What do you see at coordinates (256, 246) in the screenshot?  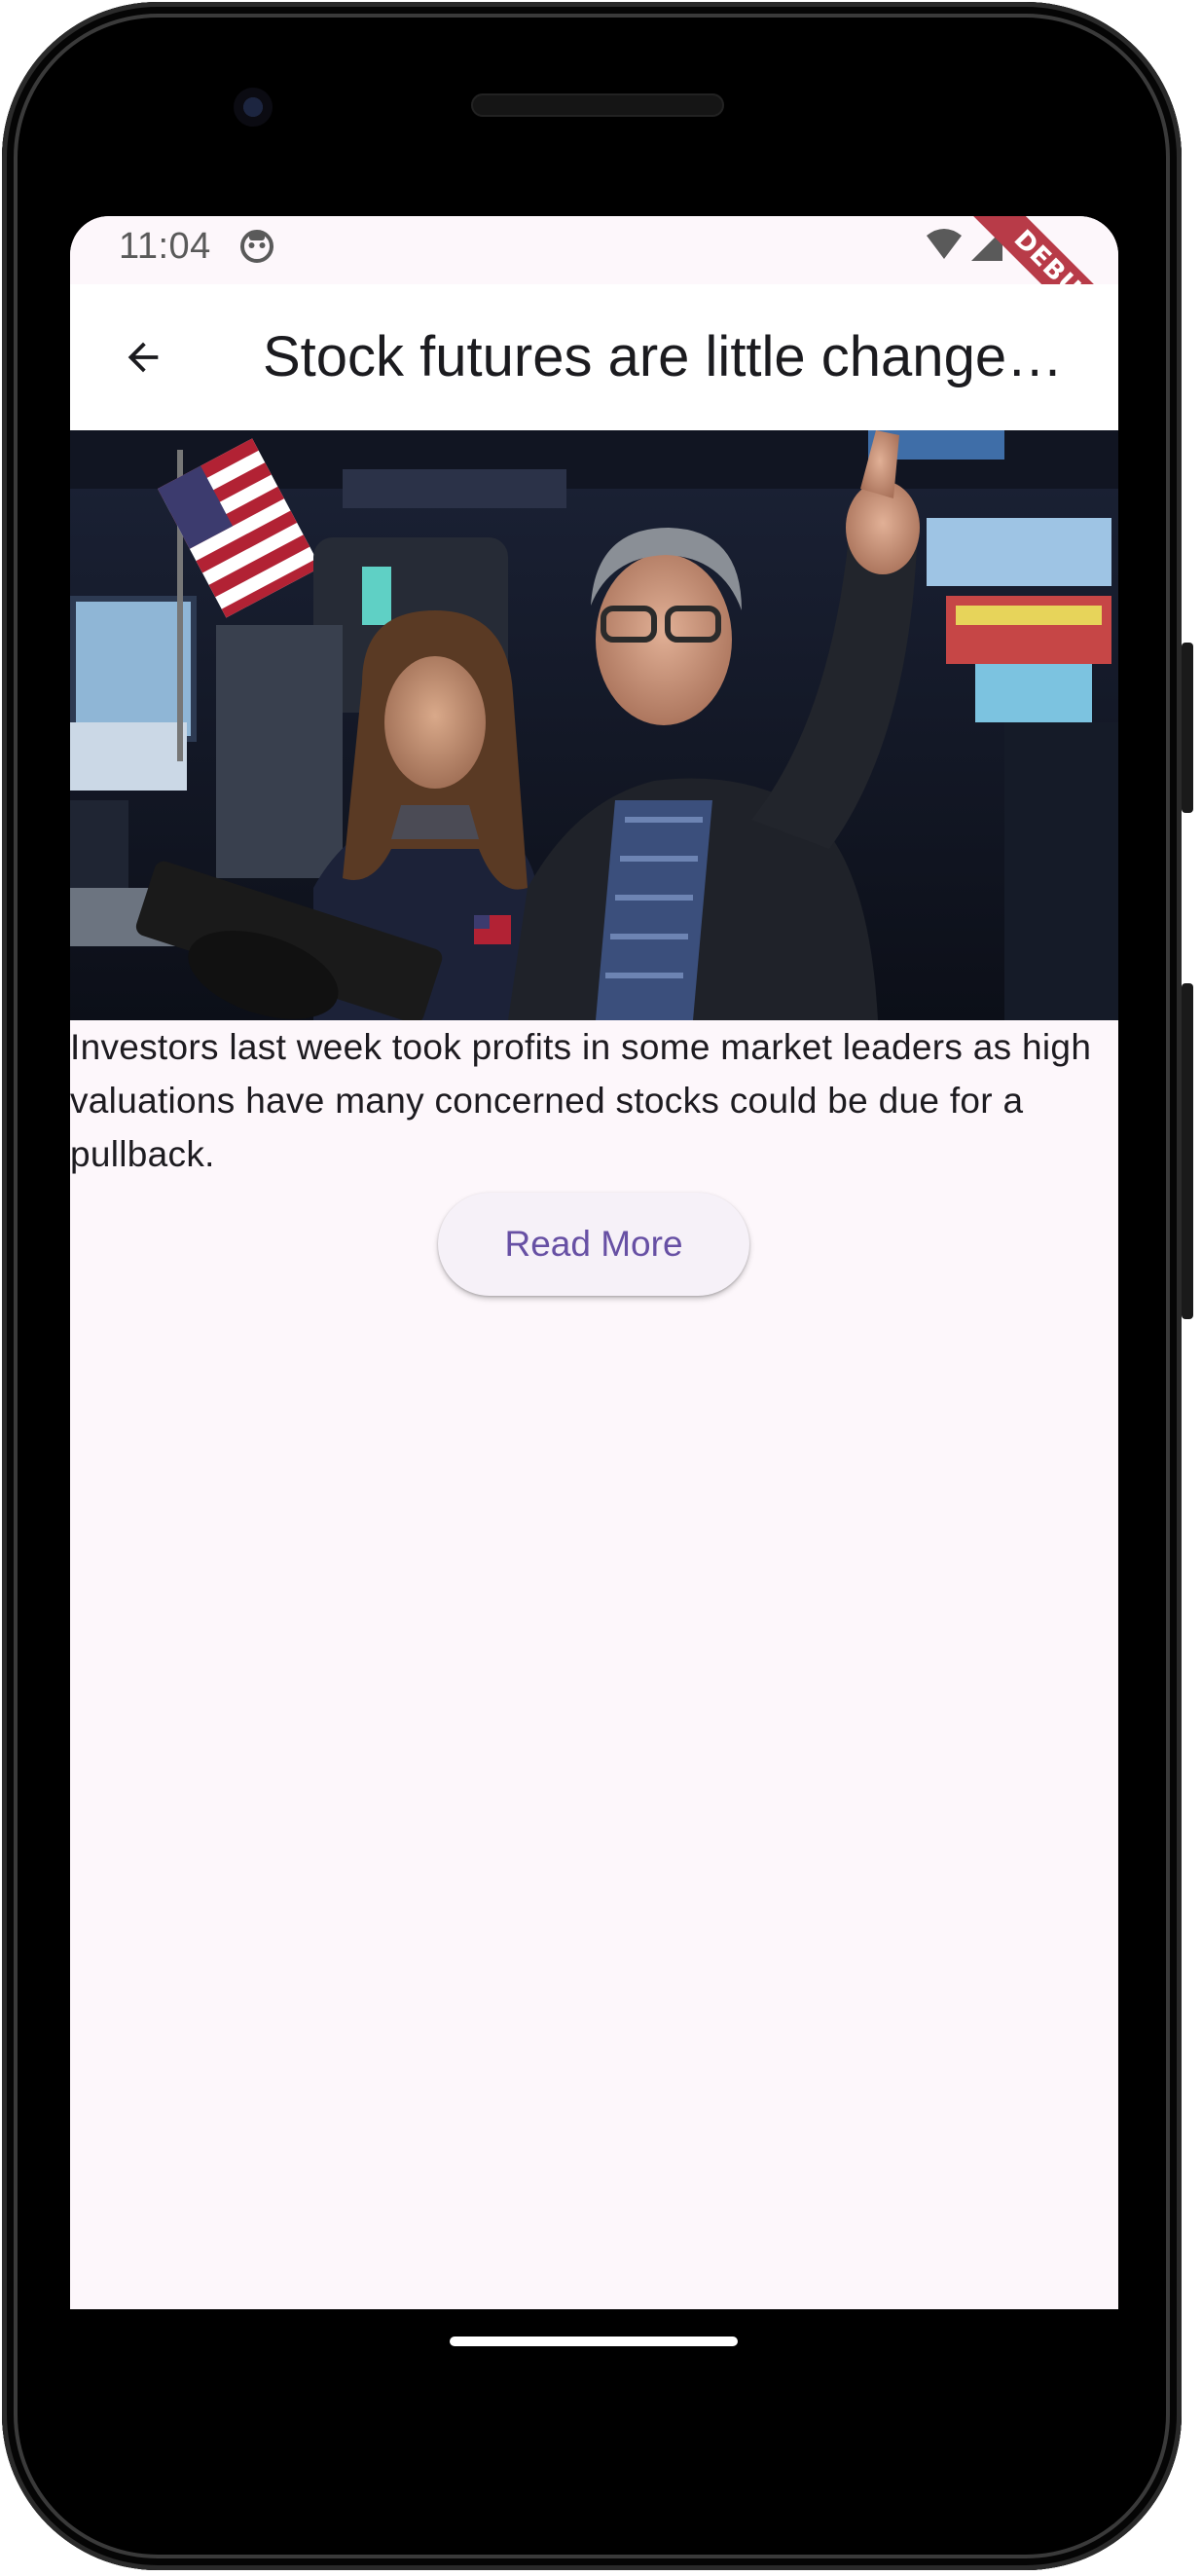 I see `android-notification-icon` at bounding box center [256, 246].